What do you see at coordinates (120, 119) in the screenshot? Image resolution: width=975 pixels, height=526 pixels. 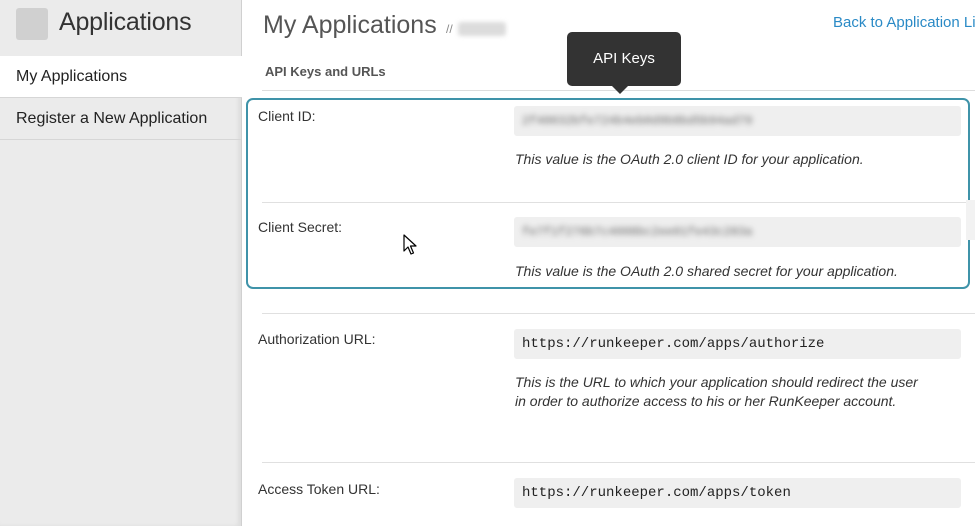 I see `sidebar-item-register-application: Register a New Application` at bounding box center [120, 119].